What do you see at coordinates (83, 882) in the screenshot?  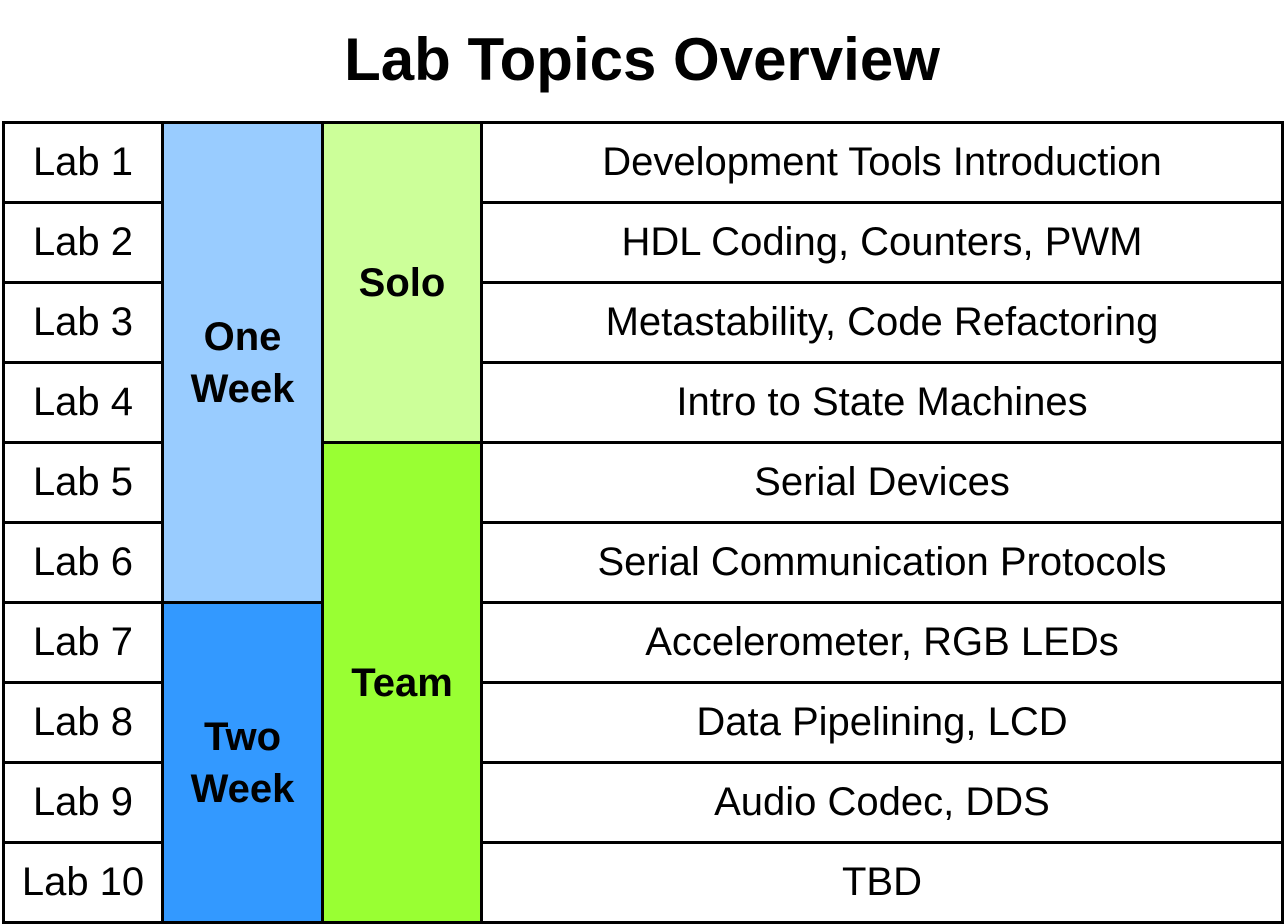 I see `lab-label-10: Lab 10` at bounding box center [83, 882].